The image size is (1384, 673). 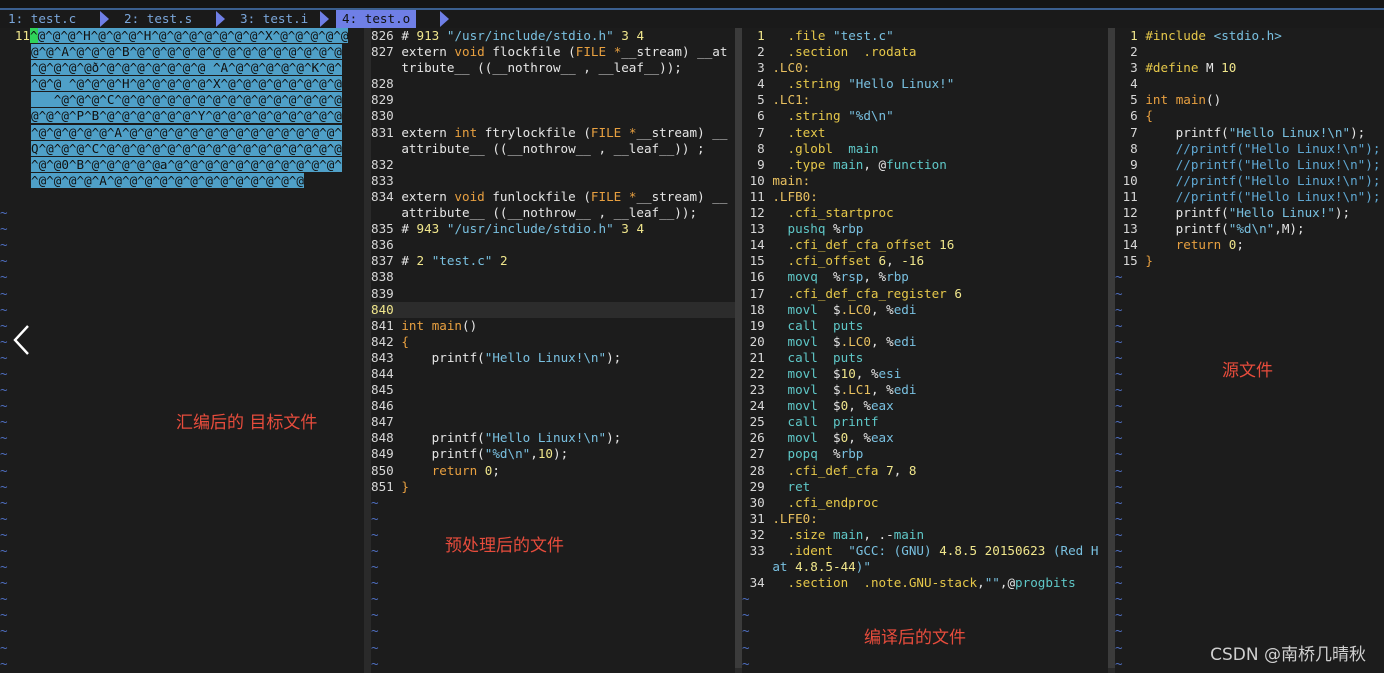 What do you see at coordinates (158, 19) in the screenshot?
I see `tab-test-s: 2: test.s` at bounding box center [158, 19].